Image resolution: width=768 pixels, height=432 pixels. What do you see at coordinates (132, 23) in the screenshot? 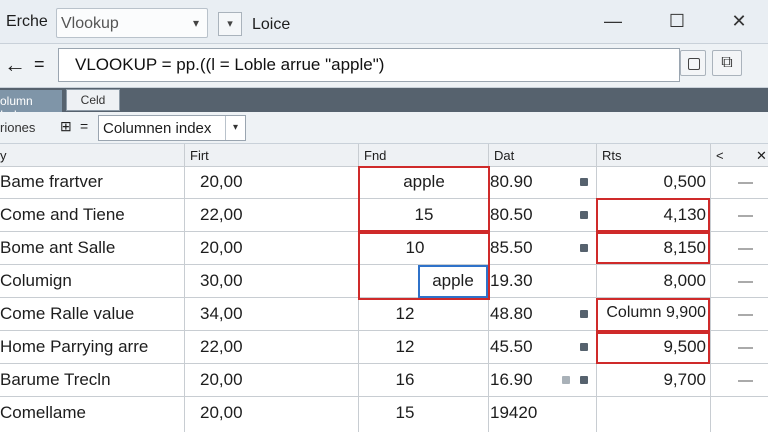
I see `name-box: Vlookup ▾` at bounding box center [132, 23].